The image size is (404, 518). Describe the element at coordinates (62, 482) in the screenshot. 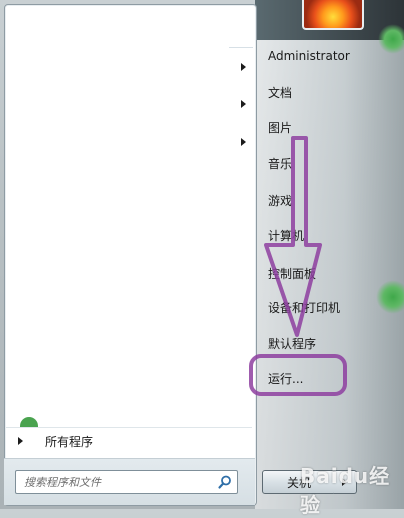

I see `search-placeholder: 搜索程序和文件` at that location.